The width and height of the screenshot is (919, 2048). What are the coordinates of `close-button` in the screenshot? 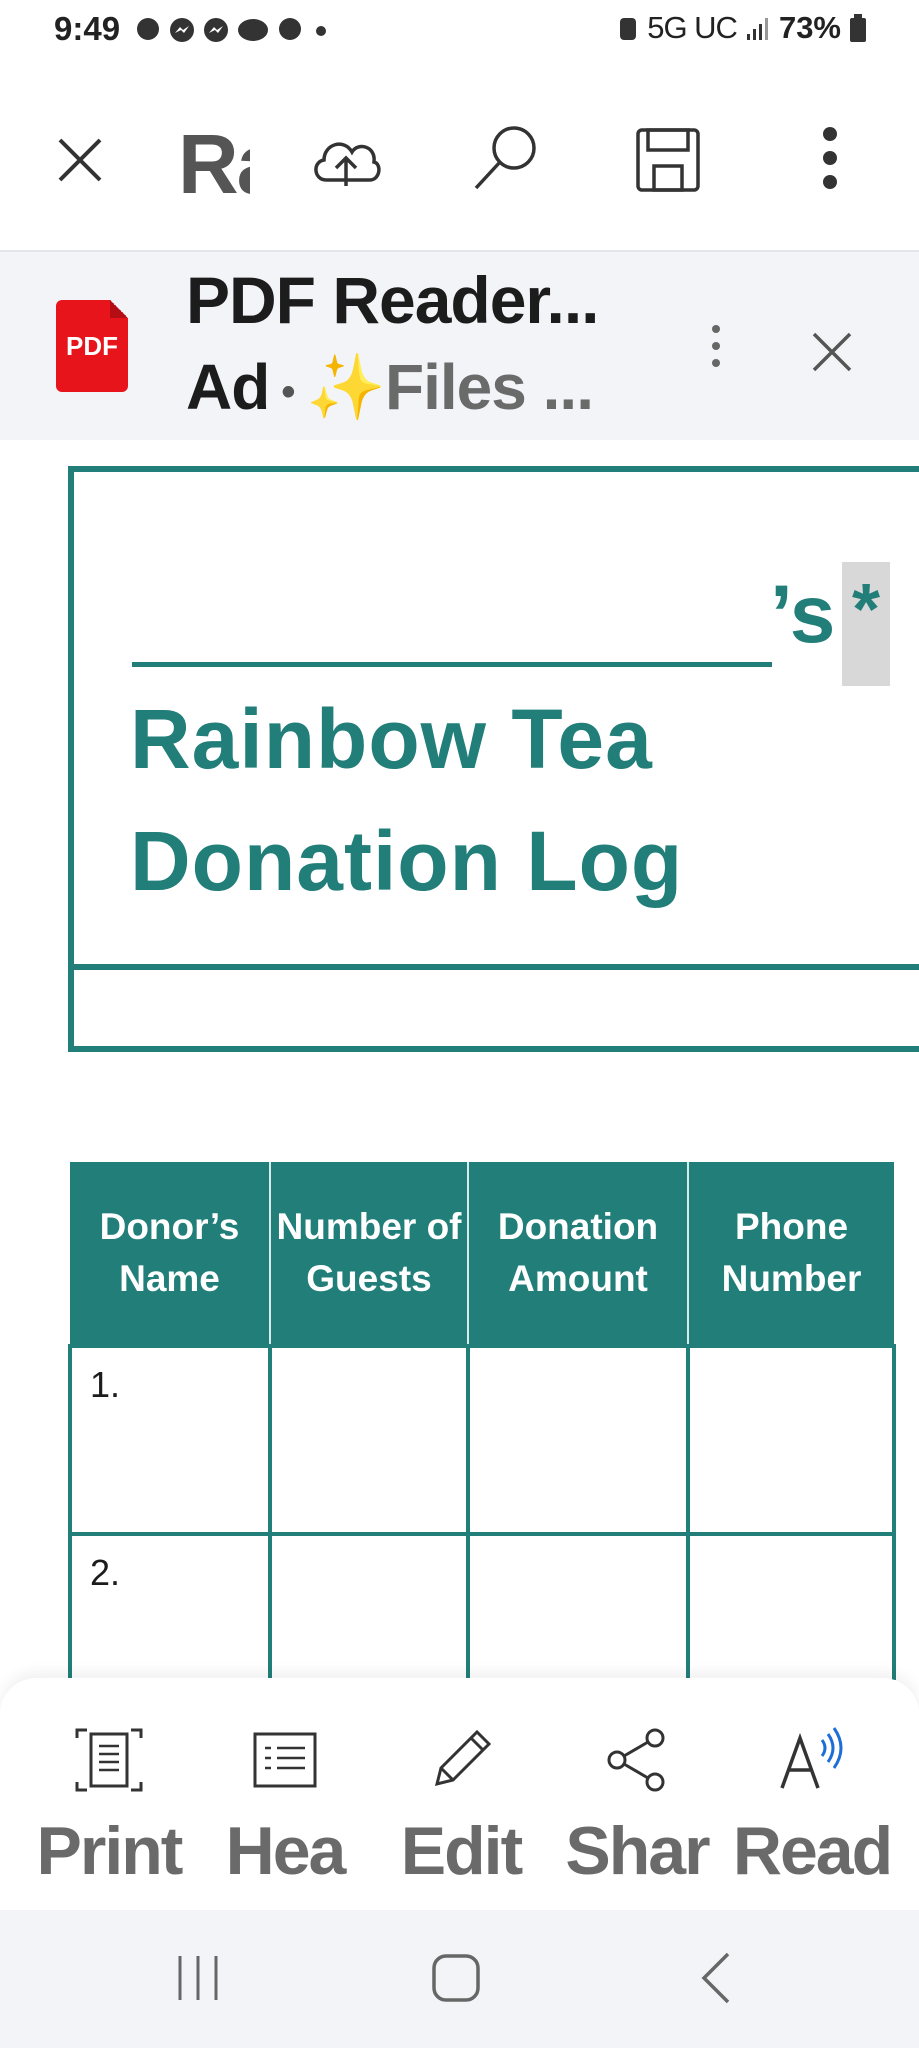 It's located at (80, 160).